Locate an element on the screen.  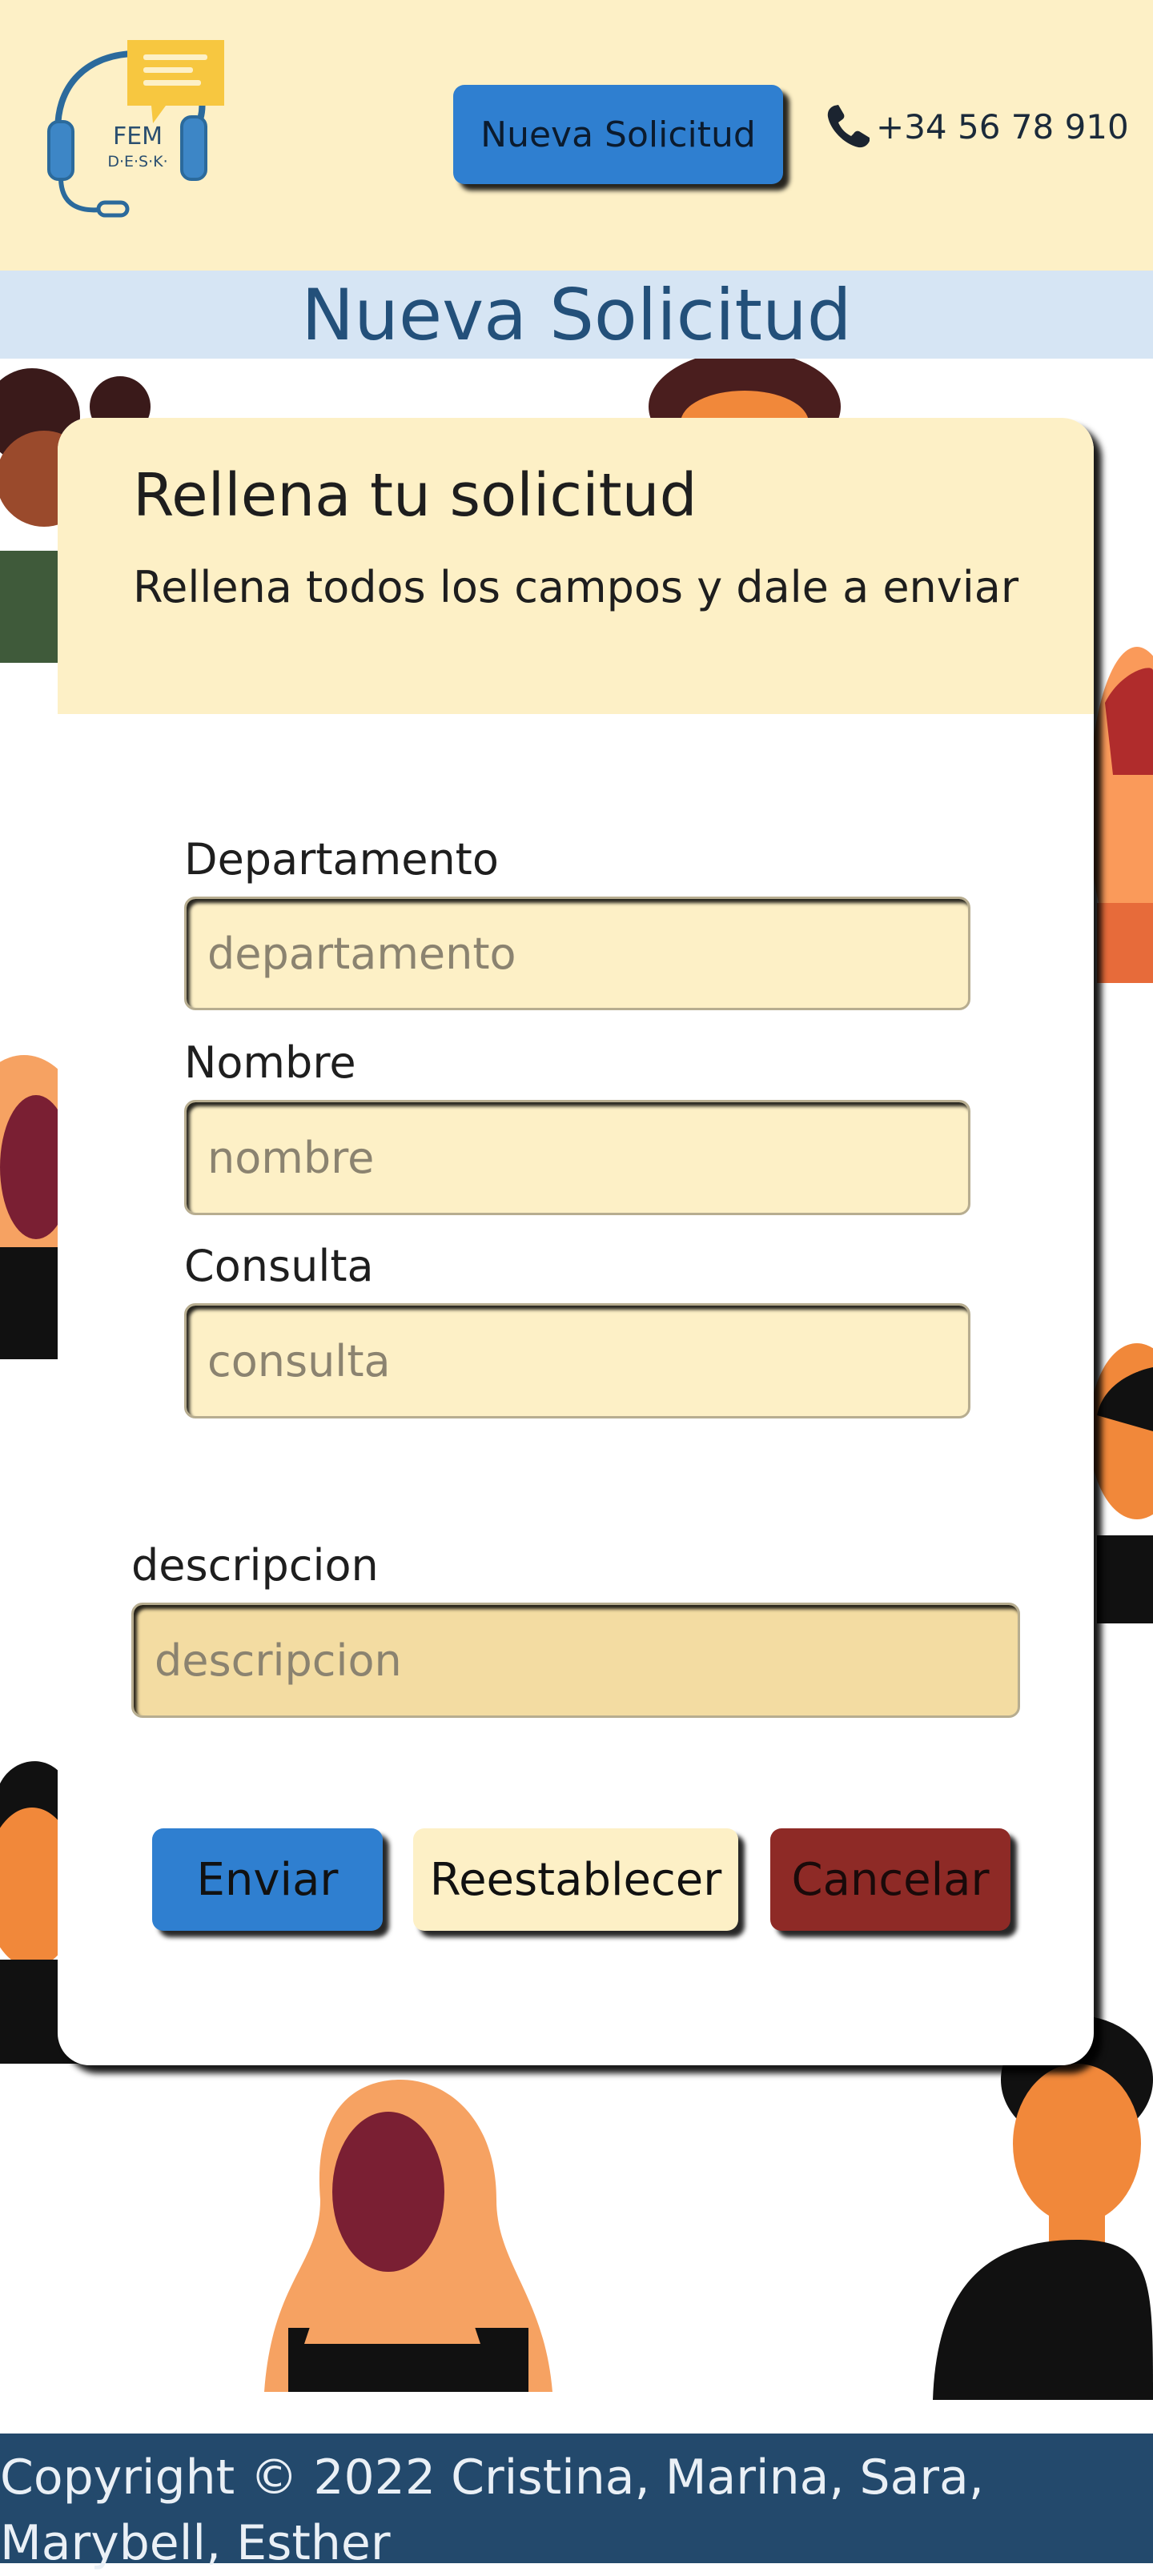
person-bottom-hijab is located at coordinates (408, 2236).